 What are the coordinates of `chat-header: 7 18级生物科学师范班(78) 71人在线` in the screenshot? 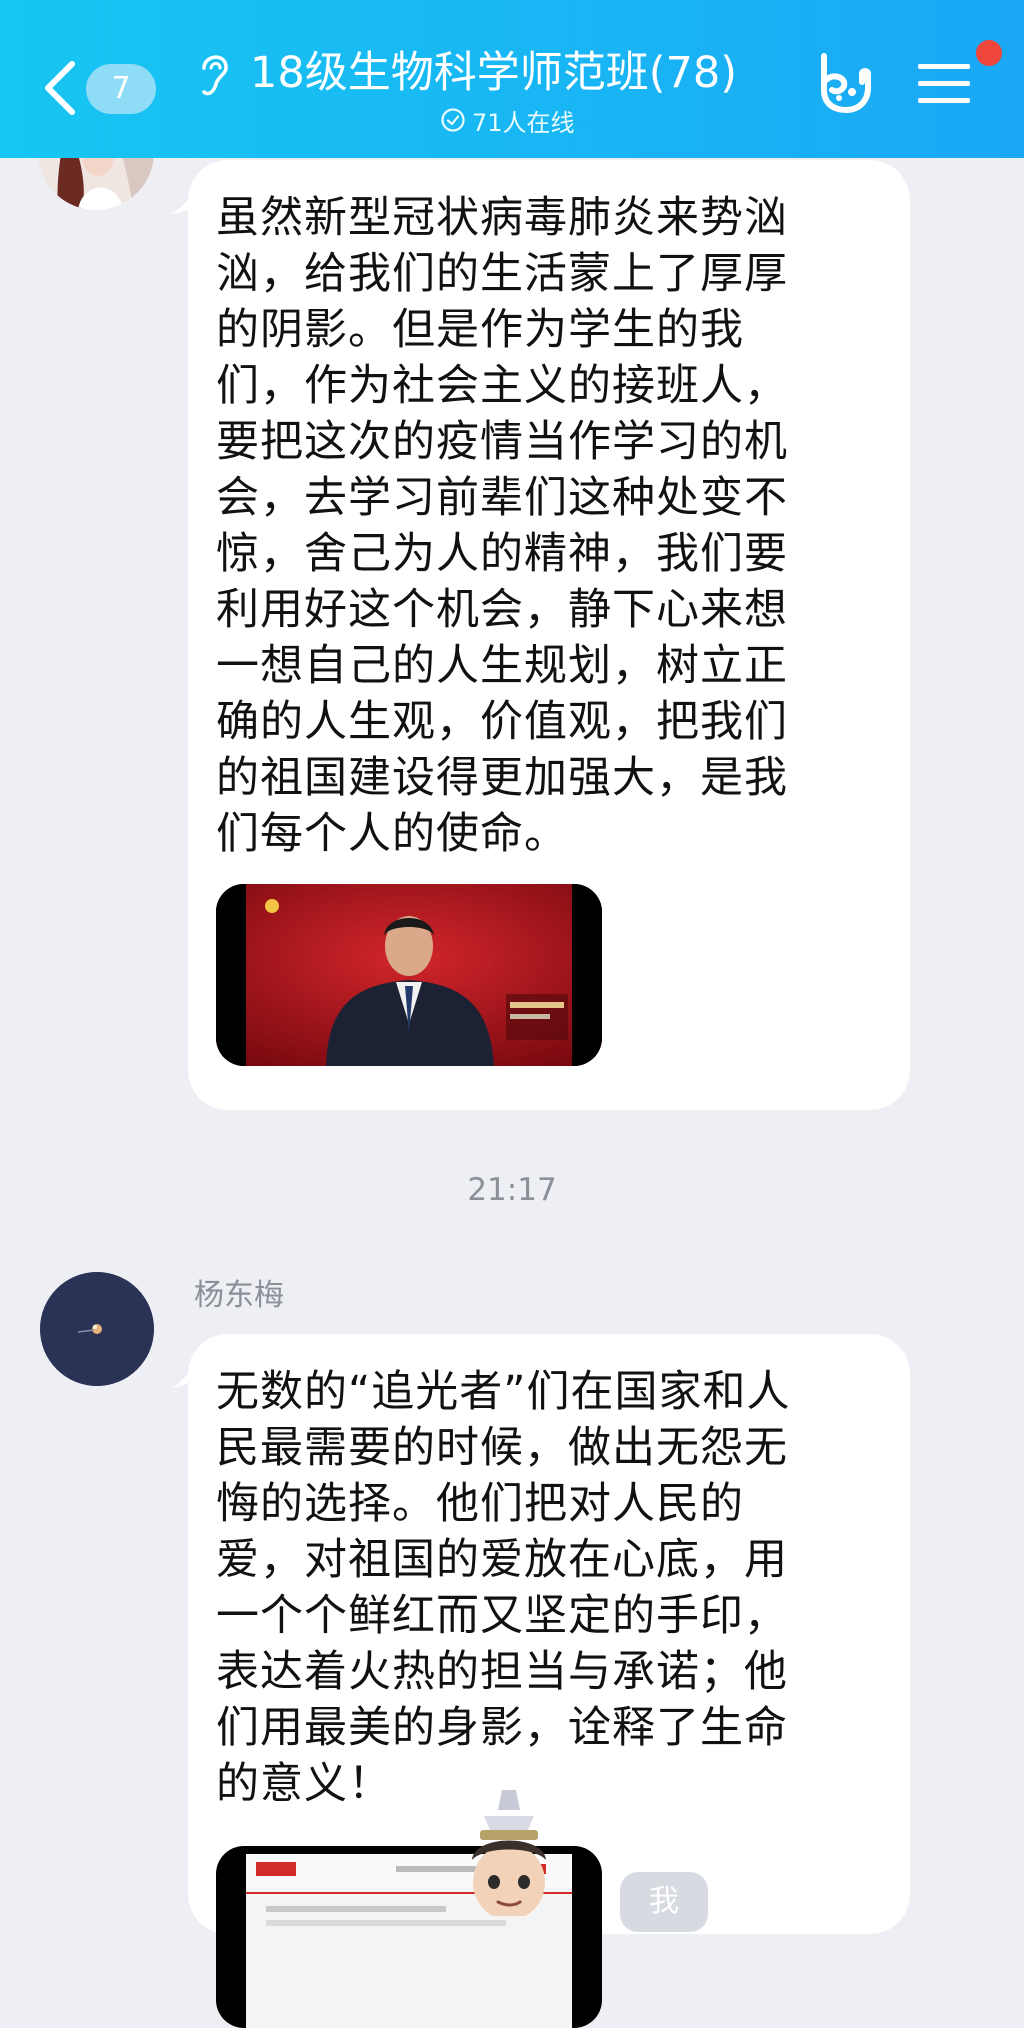 It's located at (512, 79).